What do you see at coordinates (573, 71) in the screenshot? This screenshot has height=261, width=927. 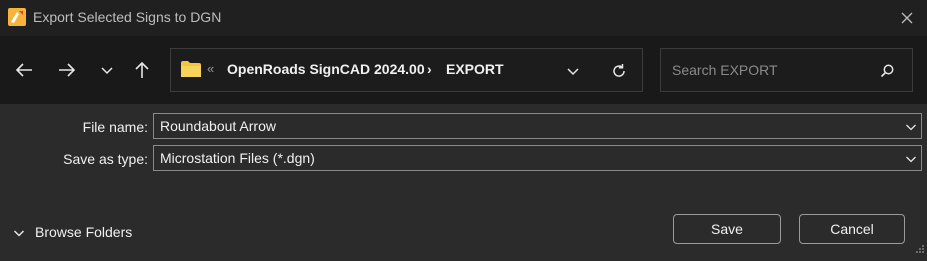 I see `address-history-chevron-icon` at bounding box center [573, 71].